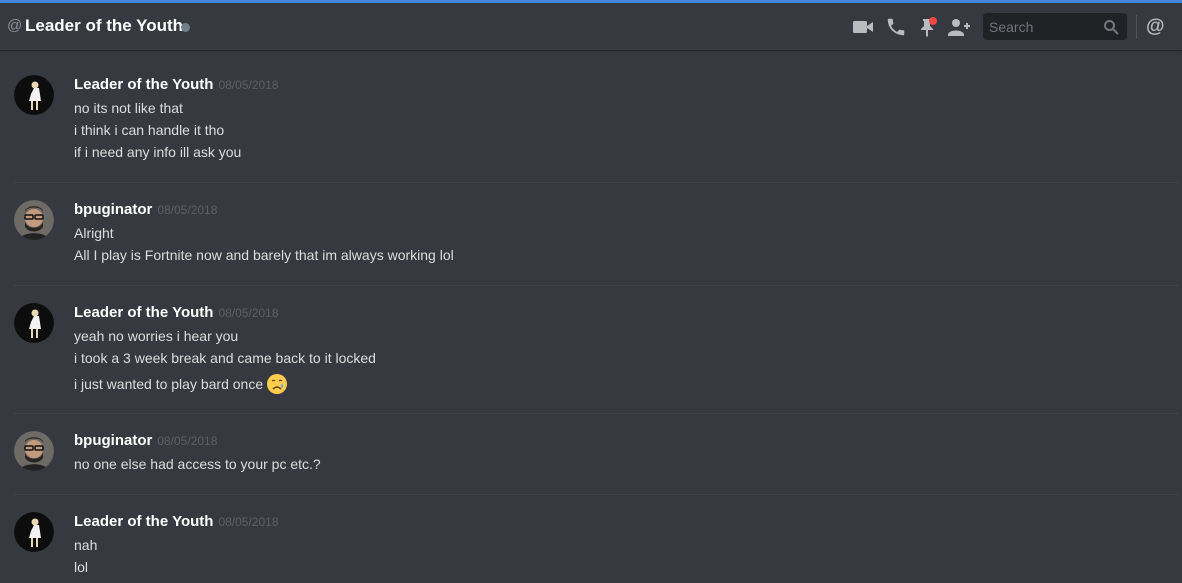  What do you see at coordinates (149, 130) in the screenshot?
I see `message-line: i think i can handle it tho` at bounding box center [149, 130].